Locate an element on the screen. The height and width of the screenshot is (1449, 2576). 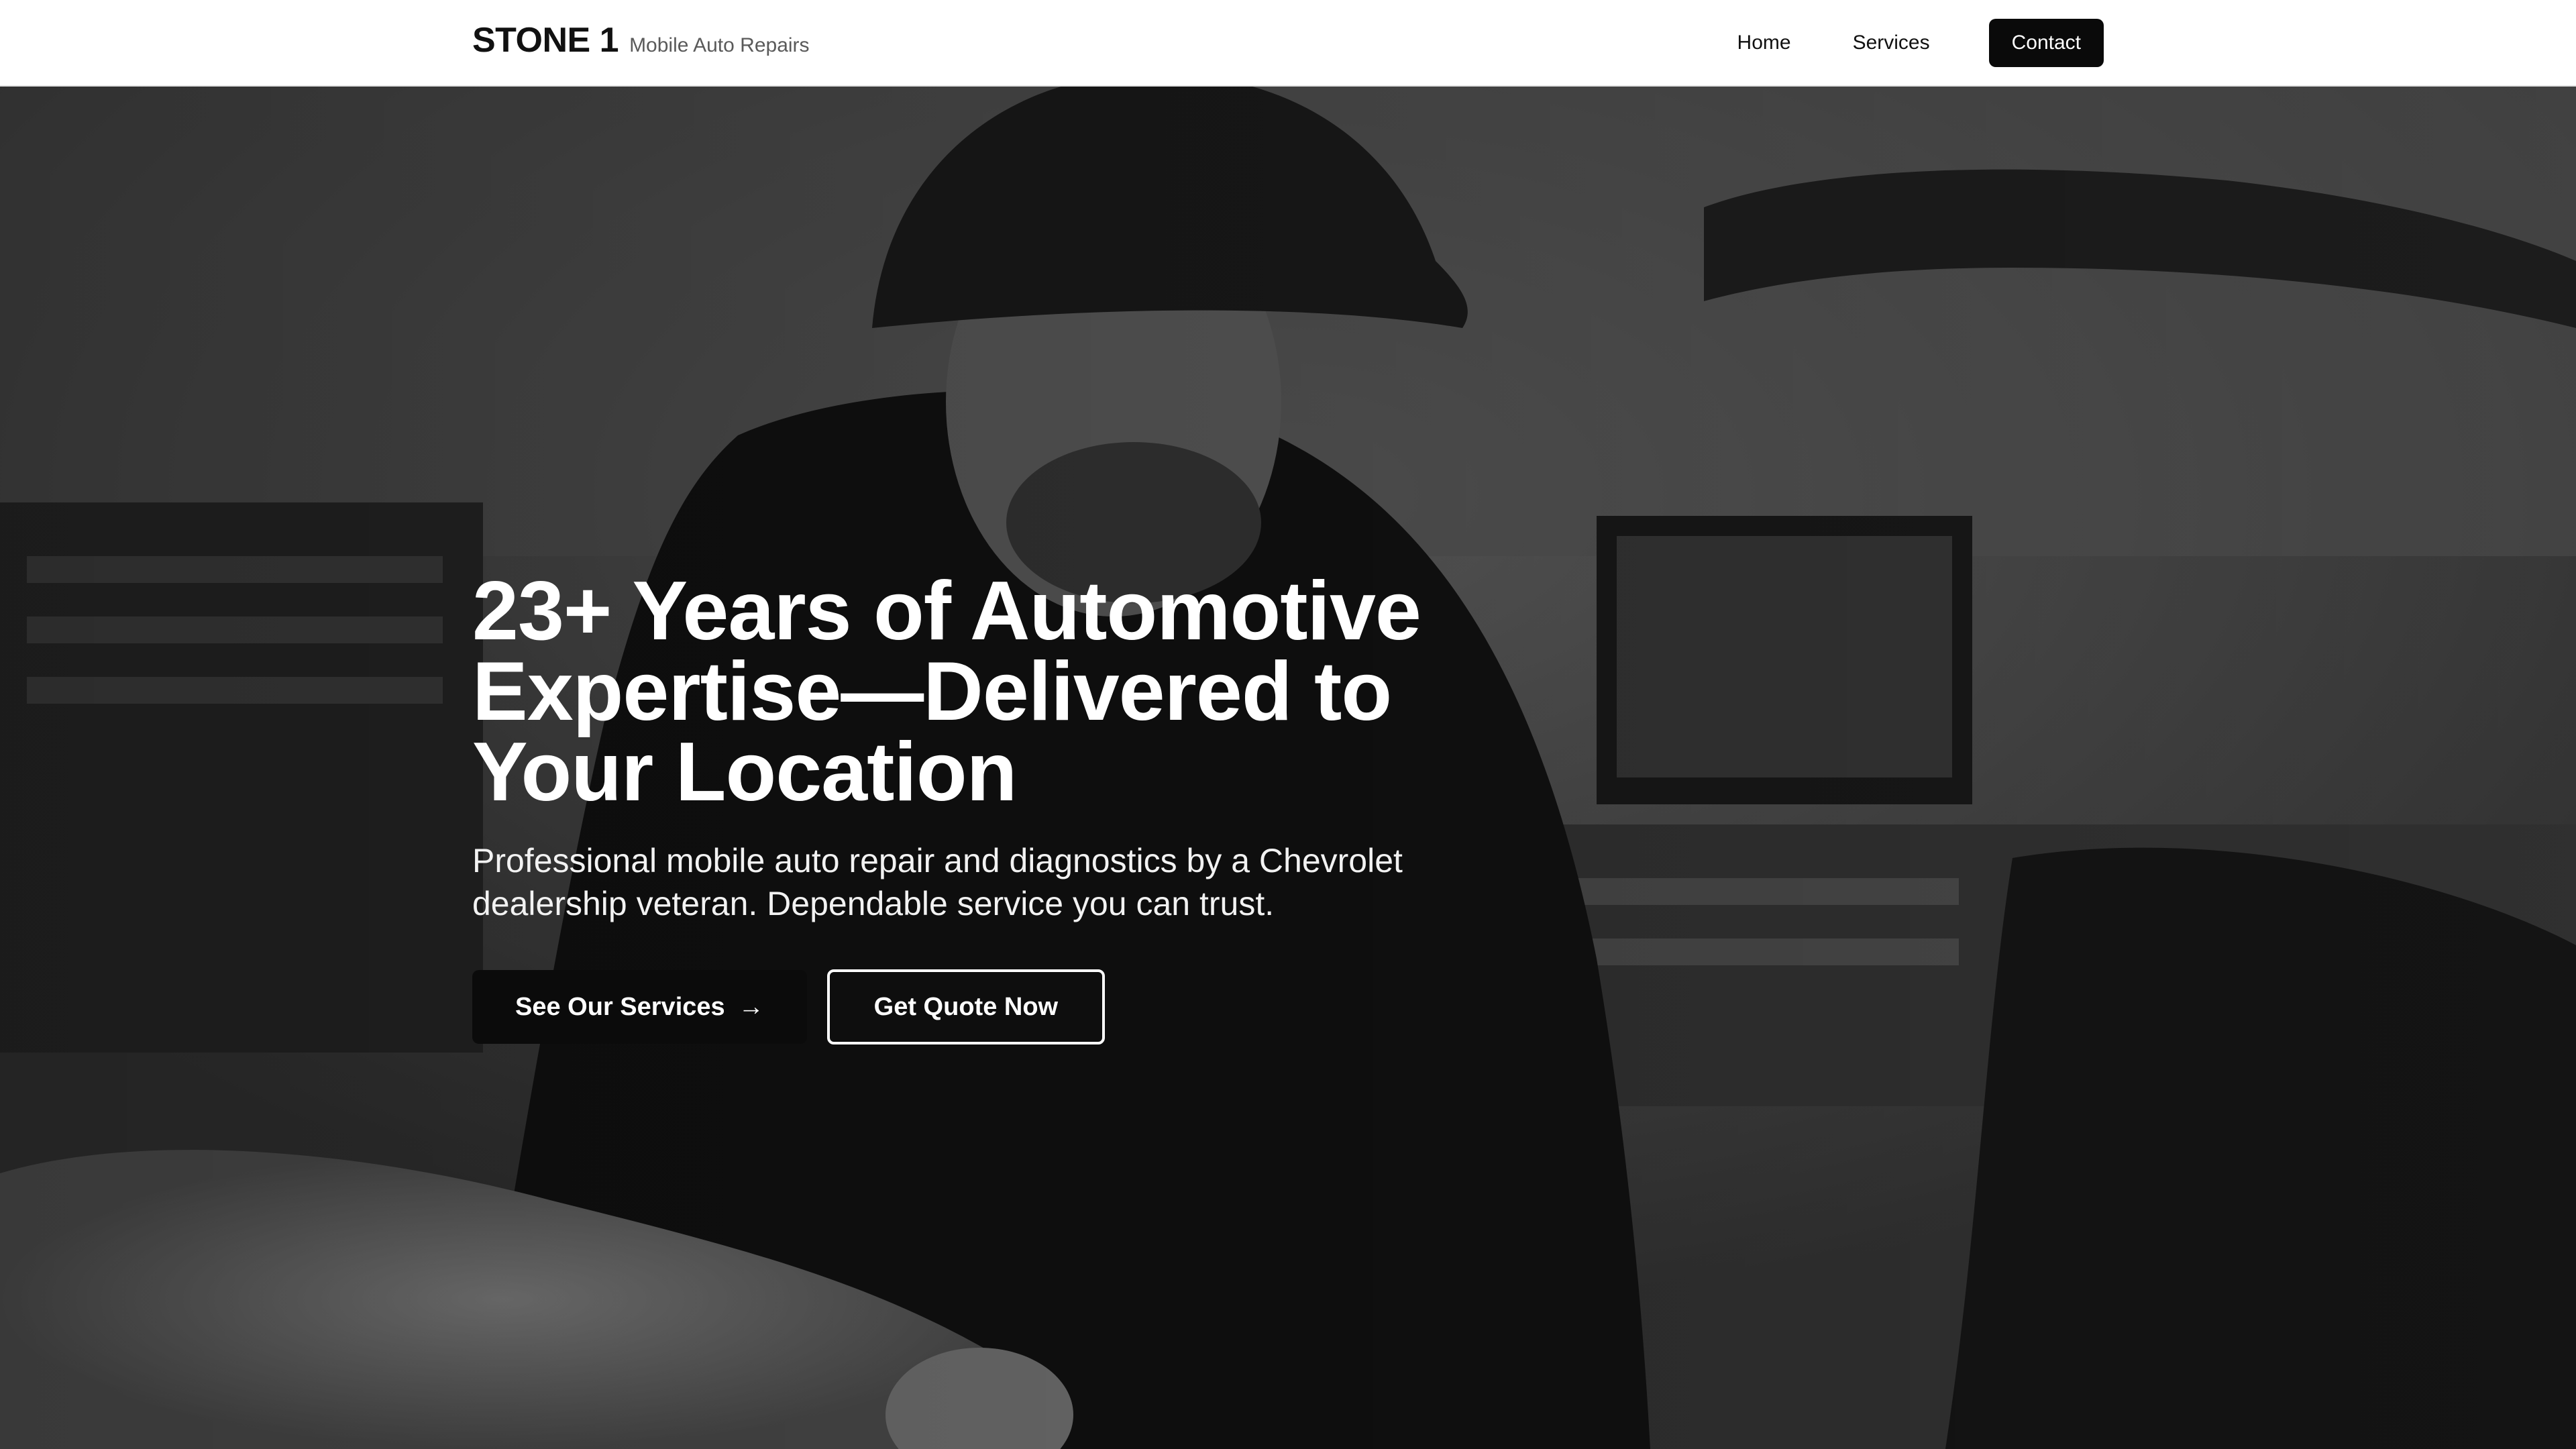
brand: STONE 1 Mobile Auto Repairs is located at coordinates (641, 40).